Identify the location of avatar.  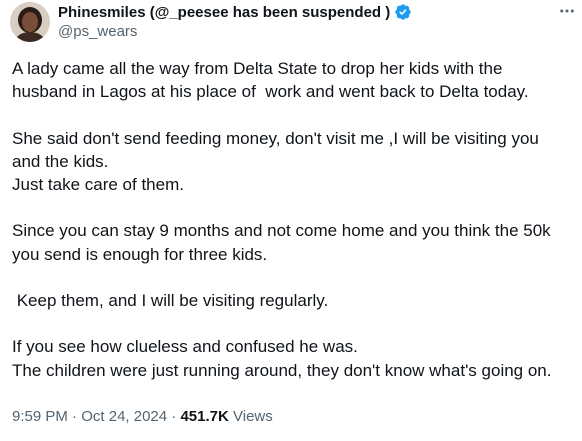
(30, 22).